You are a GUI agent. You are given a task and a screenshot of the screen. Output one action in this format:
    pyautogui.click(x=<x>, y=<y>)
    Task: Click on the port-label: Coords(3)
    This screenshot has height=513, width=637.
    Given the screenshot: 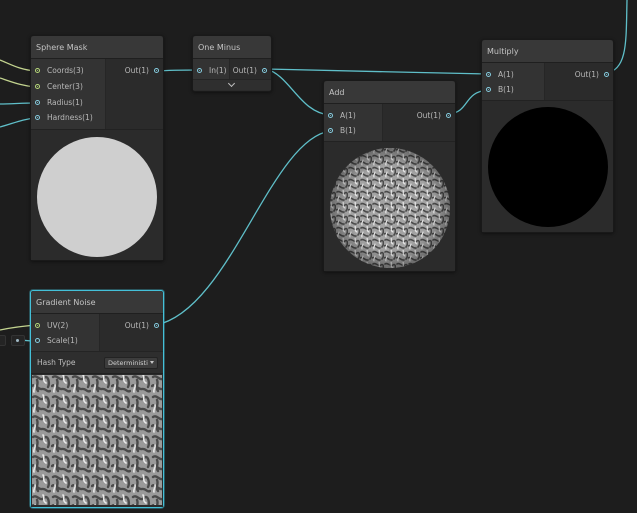 What is the action you would take?
    pyautogui.click(x=65, y=70)
    